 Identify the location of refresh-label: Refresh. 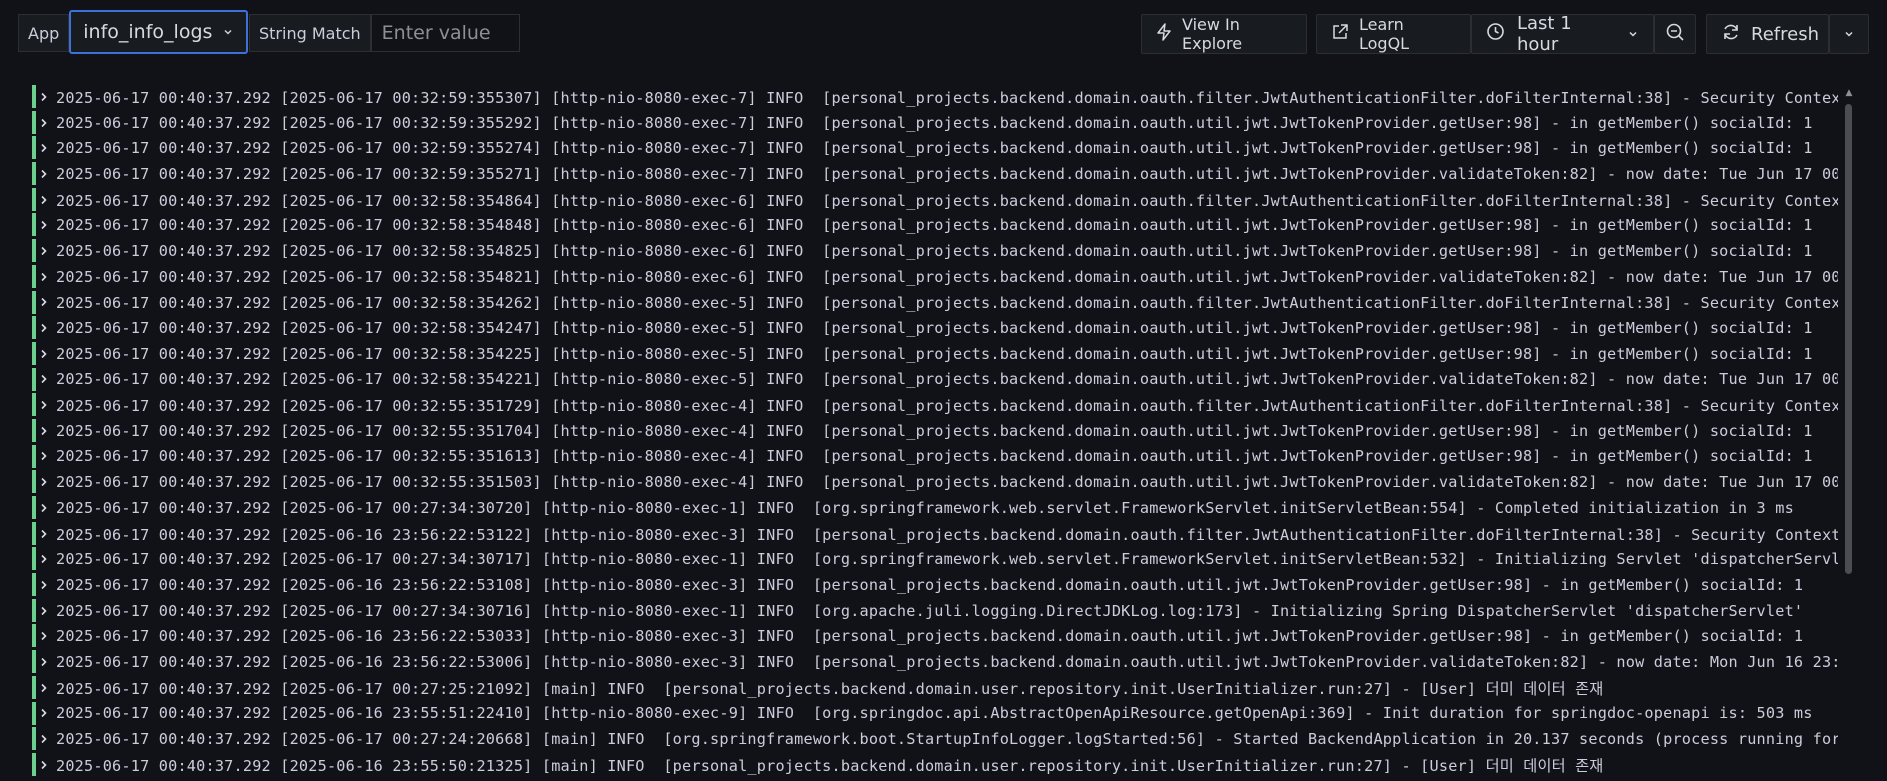
(1785, 34).